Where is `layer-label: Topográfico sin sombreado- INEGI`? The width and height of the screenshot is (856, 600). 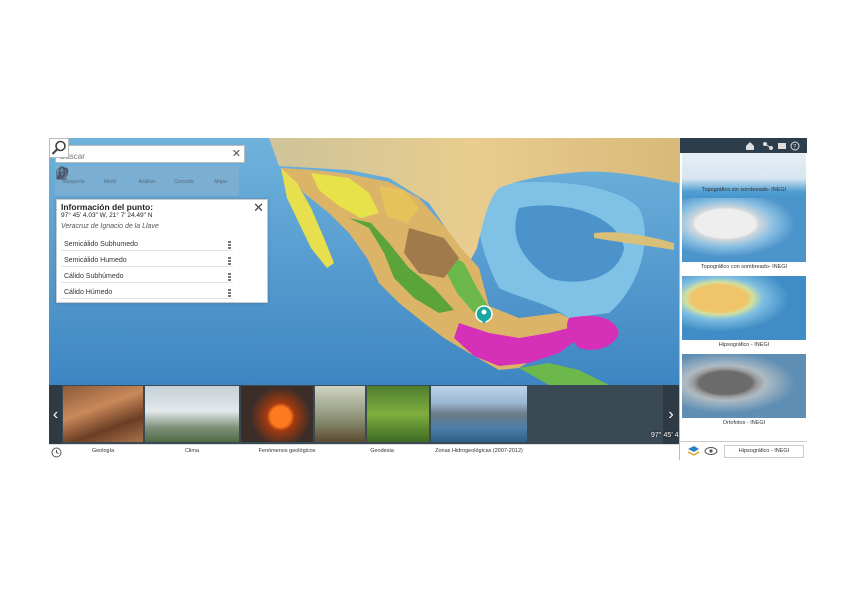
layer-label: Topográfico sin sombreado- INEGI is located at coordinates (744, 190).